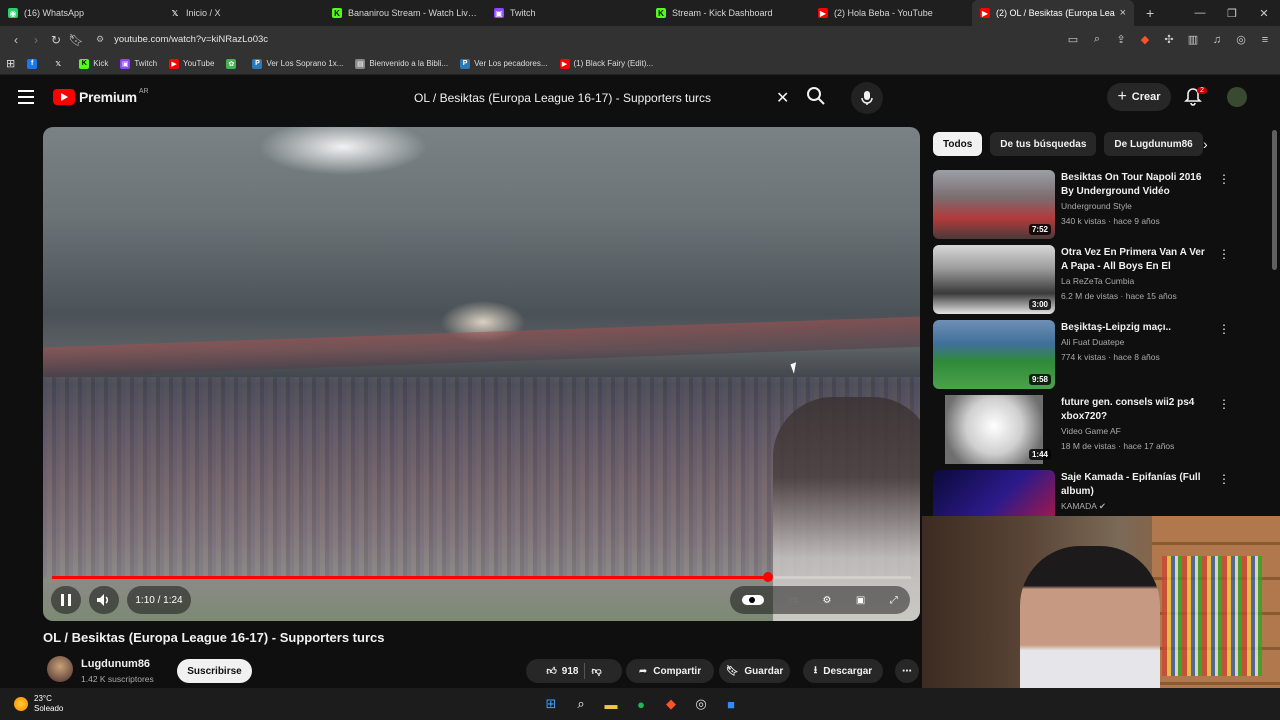 The width and height of the screenshot is (1280, 720). What do you see at coordinates (16, 40) in the screenshot?
I see `back-icon: ‹` at bounding box center [16, 40].